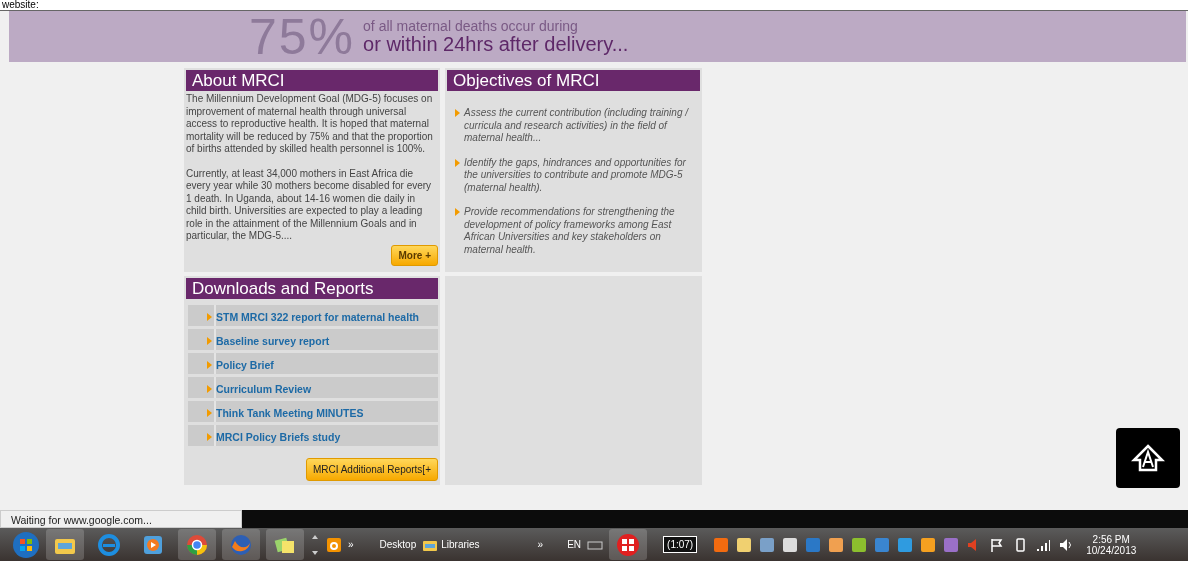 The image size is (1188, 561). Describe the element at coordinates (471, 25) in the screenshot. I see `banner-text: of all maternal deaths occur during` at that location.